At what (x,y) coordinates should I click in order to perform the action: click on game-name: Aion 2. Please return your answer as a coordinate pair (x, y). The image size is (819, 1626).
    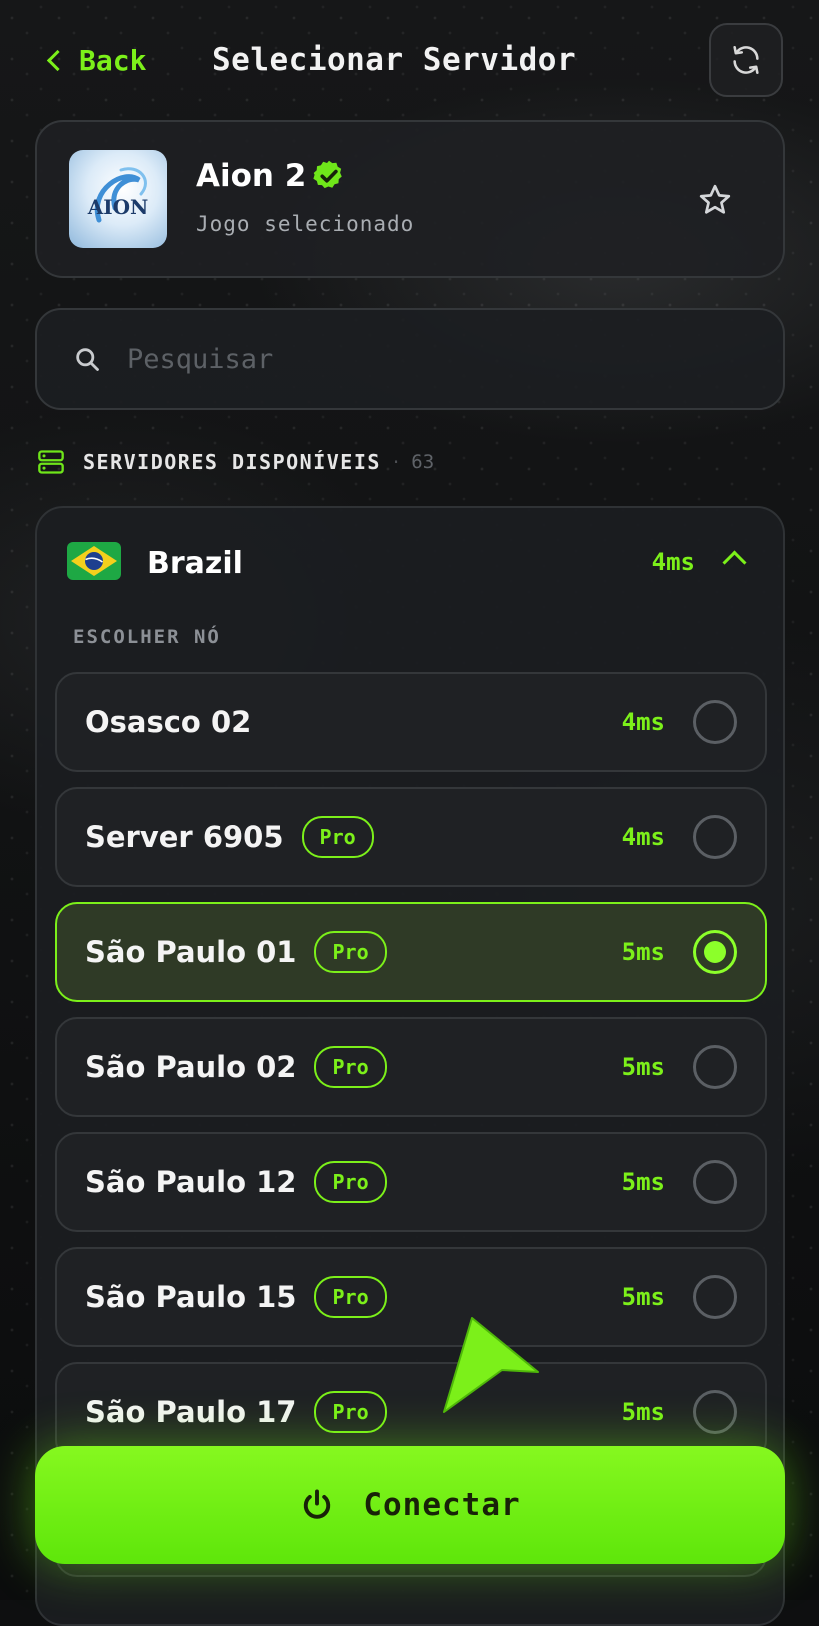
    Looking at the image, I should click on (251, 176).